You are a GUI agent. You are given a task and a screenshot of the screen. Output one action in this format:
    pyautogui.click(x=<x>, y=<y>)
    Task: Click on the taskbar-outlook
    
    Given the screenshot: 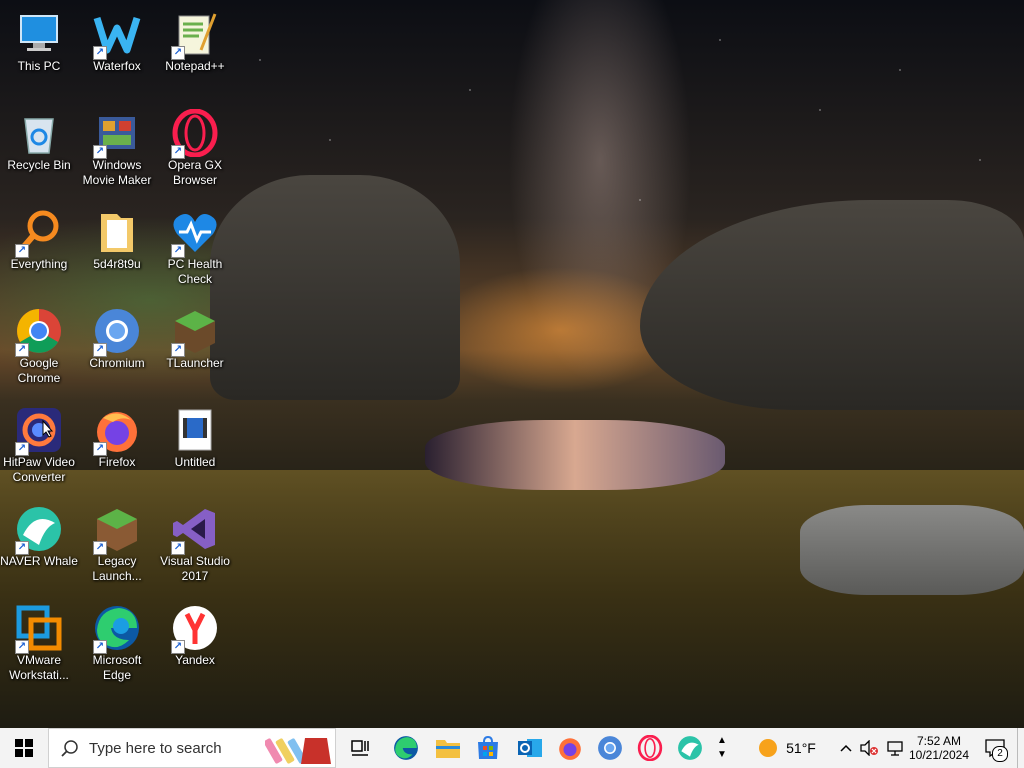 What is the action you would take?
    pyautogui.click(x=530, y=748)
    